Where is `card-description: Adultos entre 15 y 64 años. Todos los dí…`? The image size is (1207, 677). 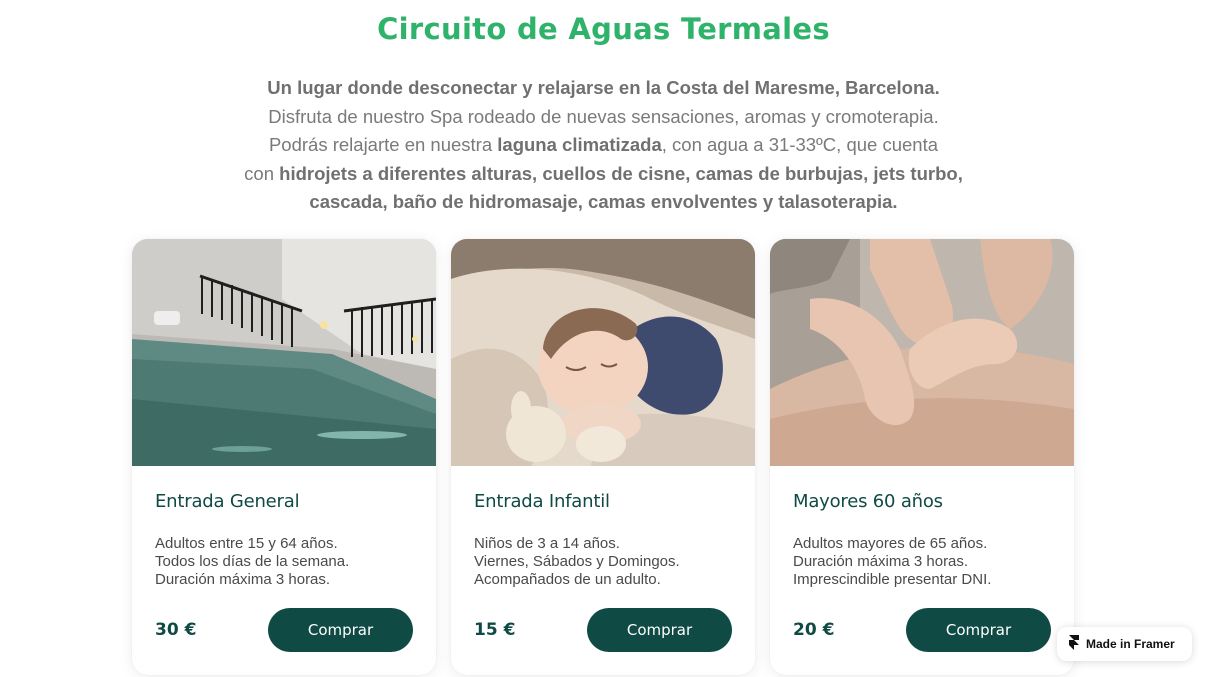 card-description: Adultos entre 15 y 64 años. Todos los dí… is located at coordinates (252, 561).